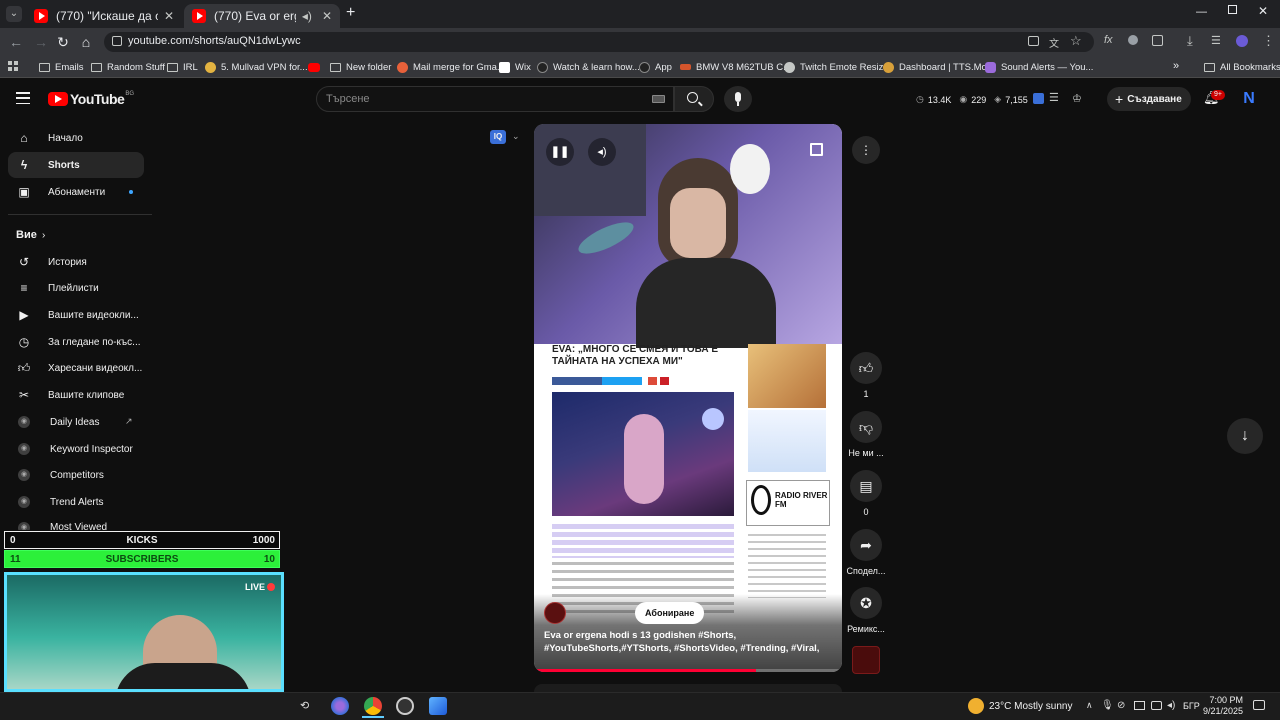 Image resolution: width=1280 pixels, height=720 pixels. I want to click on all-bookmarks: All Bookmarks, so click(1242, 67).